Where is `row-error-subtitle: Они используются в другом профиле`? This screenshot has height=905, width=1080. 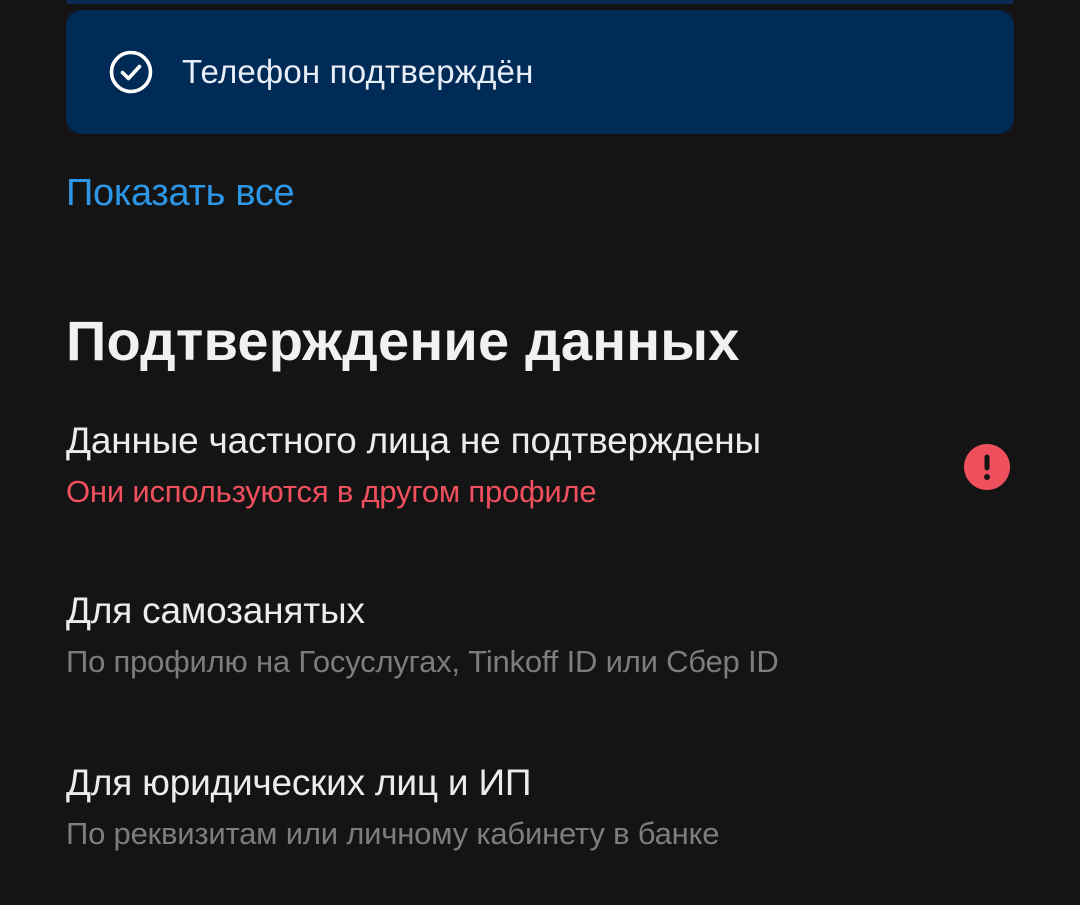 row-error-subtitle: Они используются в другом профиле is located at coordinates (331, 491).